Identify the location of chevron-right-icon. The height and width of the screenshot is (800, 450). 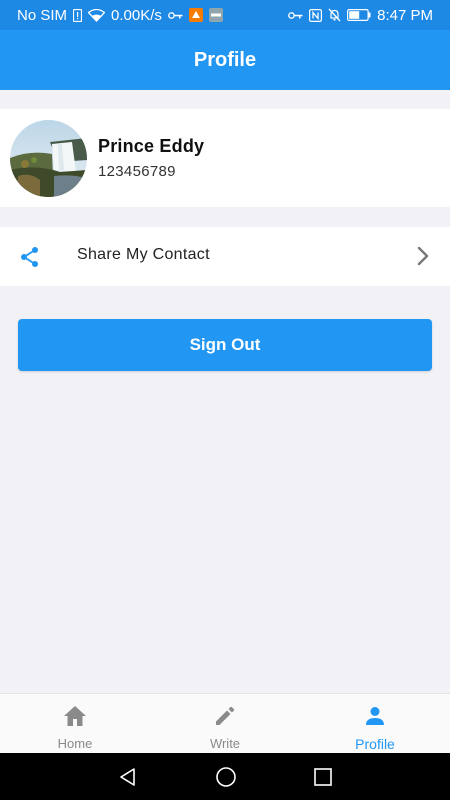
(423, 258).